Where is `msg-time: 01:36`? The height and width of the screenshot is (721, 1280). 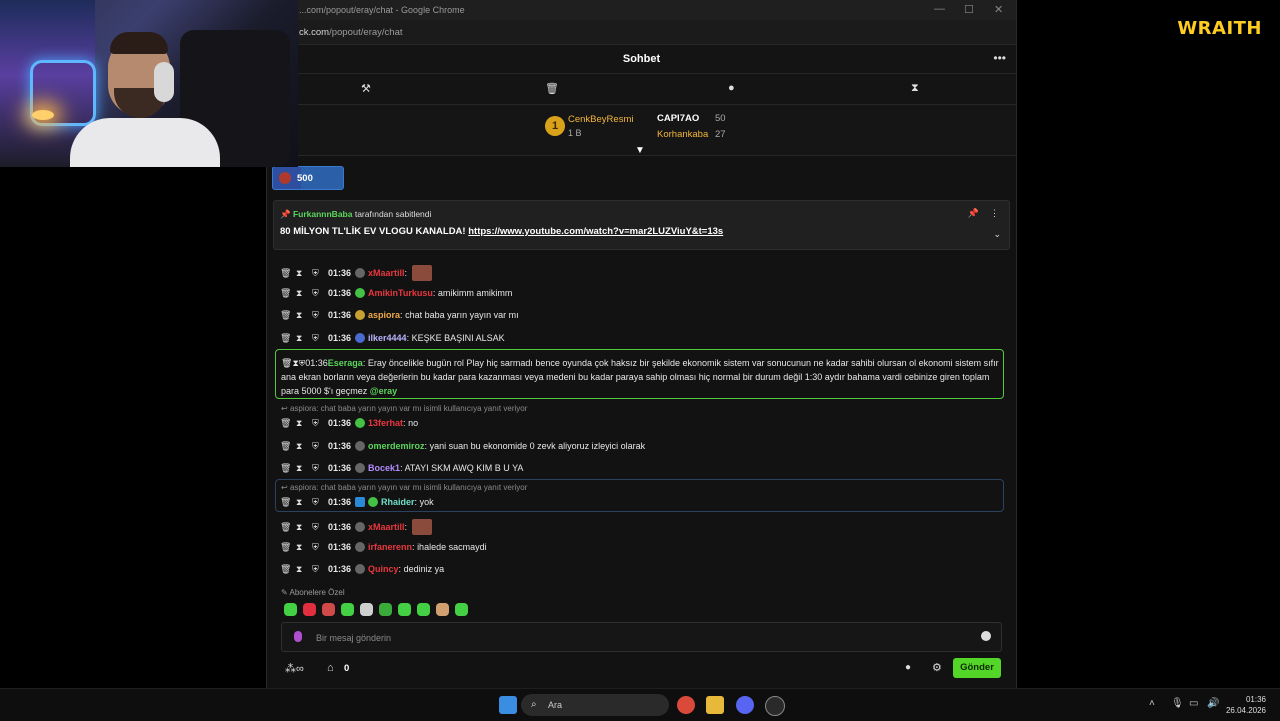 msg-time: 01:36 is located at coordinates (340, 527).